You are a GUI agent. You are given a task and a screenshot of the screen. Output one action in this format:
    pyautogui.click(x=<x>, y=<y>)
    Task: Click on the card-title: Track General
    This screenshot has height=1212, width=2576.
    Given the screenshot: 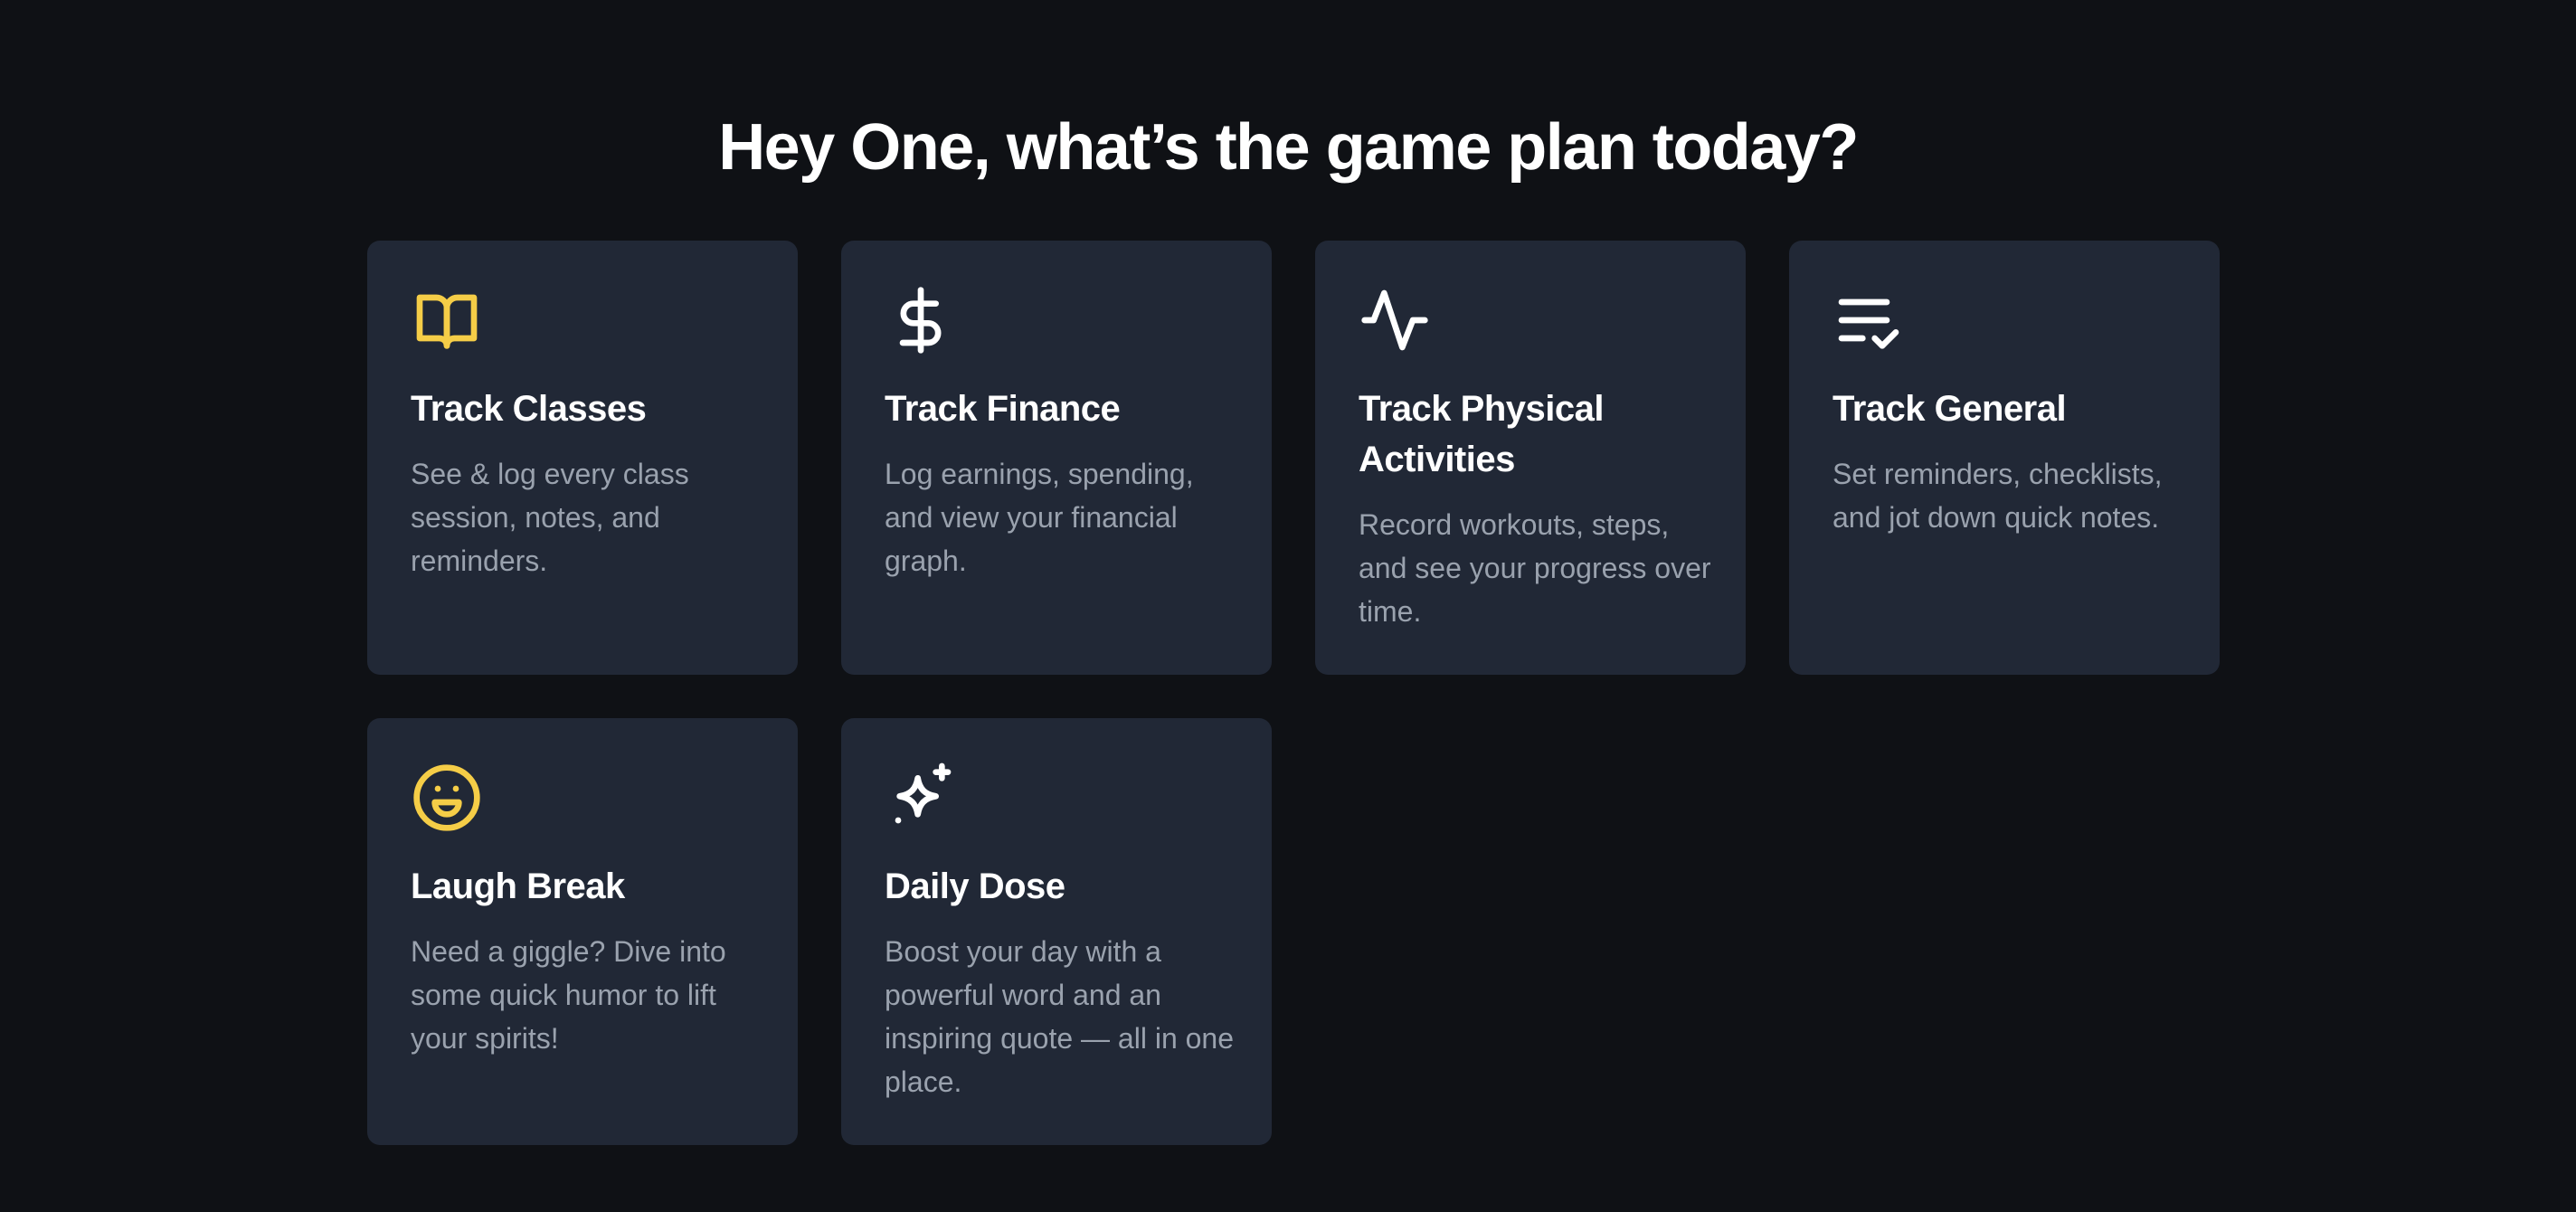 What is the action you would take?
    pyautogui.click(x=1950, y=409)
    